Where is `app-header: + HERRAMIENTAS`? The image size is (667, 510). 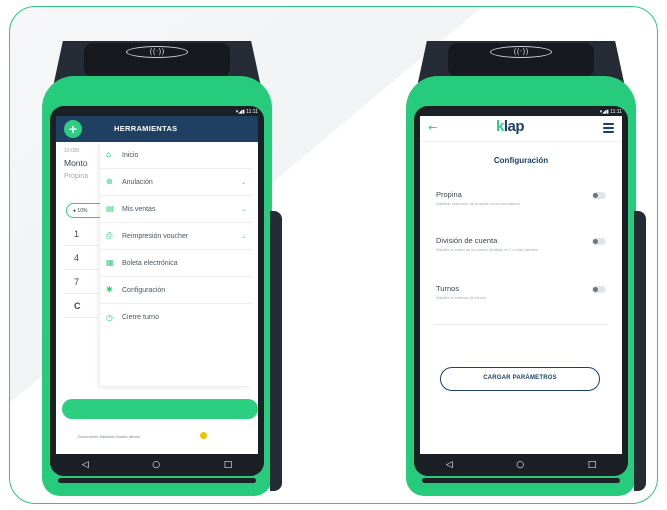
app-header: + HERRAMIENTAS is located at coordinates (157, 129).